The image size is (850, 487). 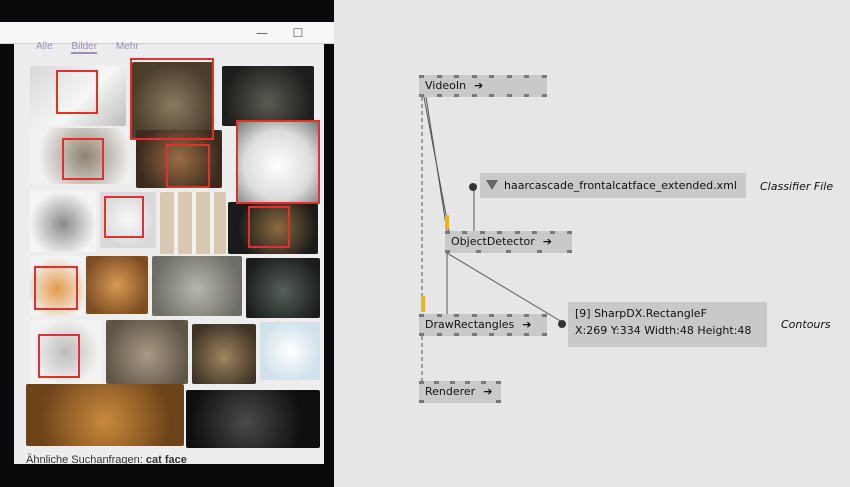 I want to click on node-title: VideoIn, so click(x=446, y=85).